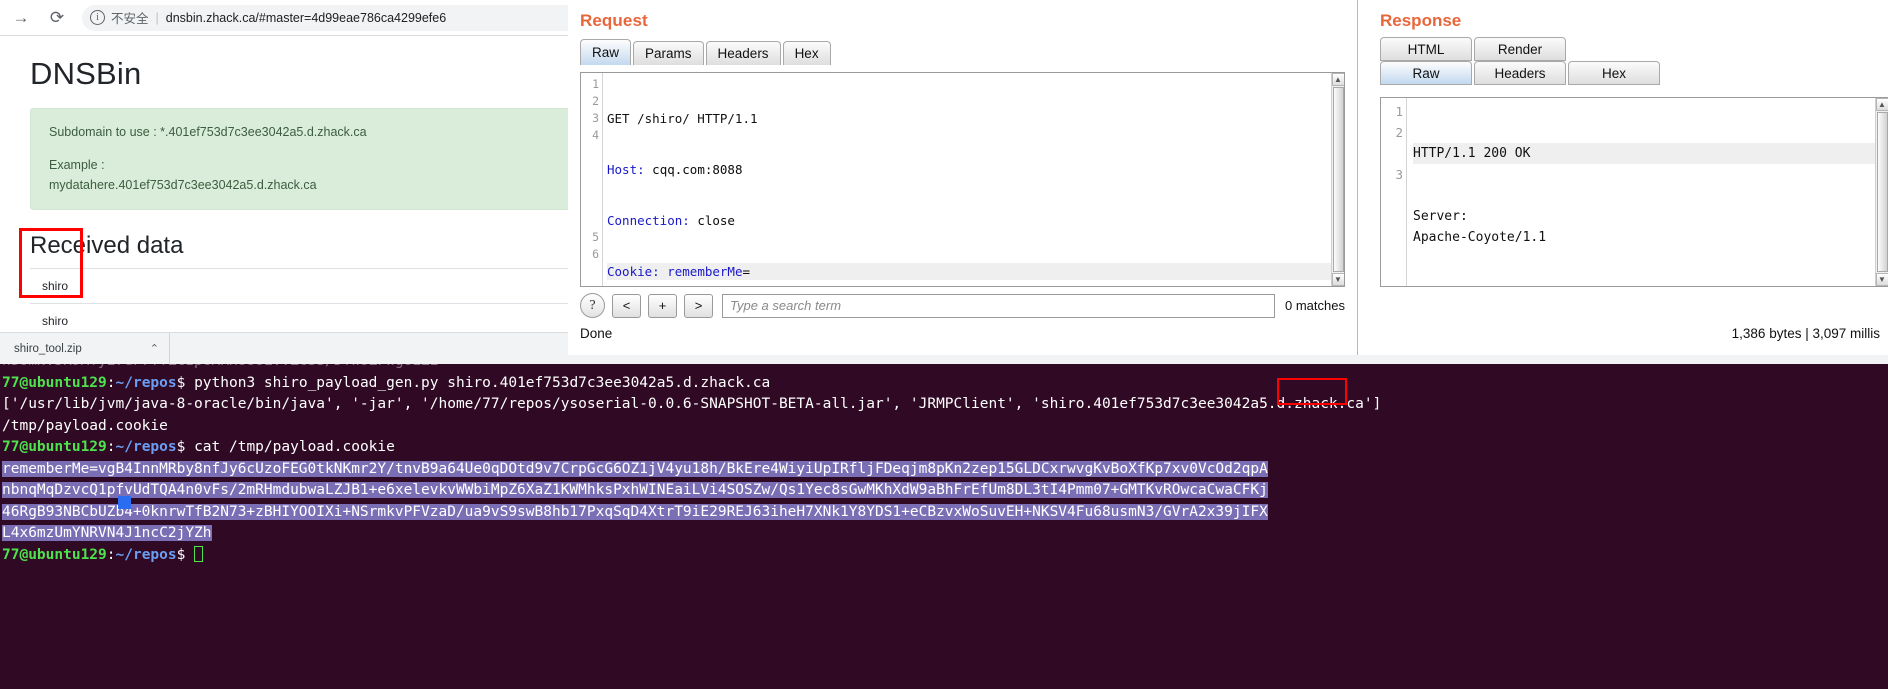 The height and width of the screenshot is (689, 1888). Describe the element at coordinates (962, 51) in the screenshot. I see `request-tab-bar: Raw Params Headers Hex` at that location.